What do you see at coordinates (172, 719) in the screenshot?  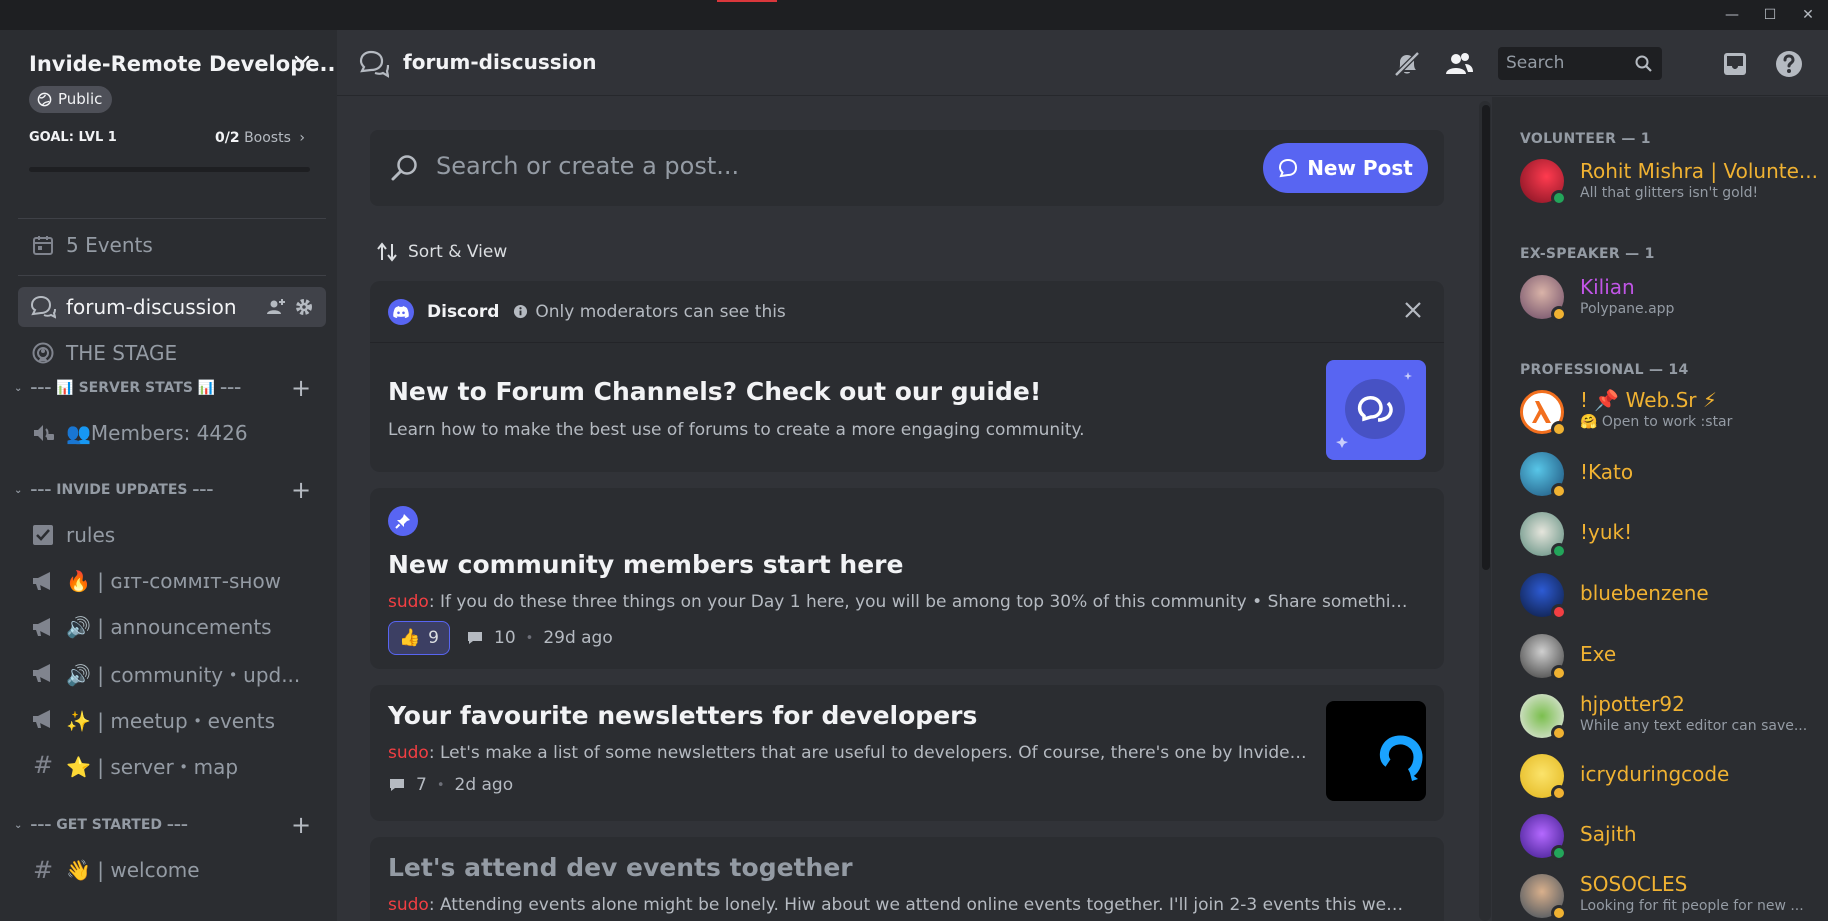 I see `channel-meetup-events: ✨ | meetup・events` at bounding box center [172, 719].